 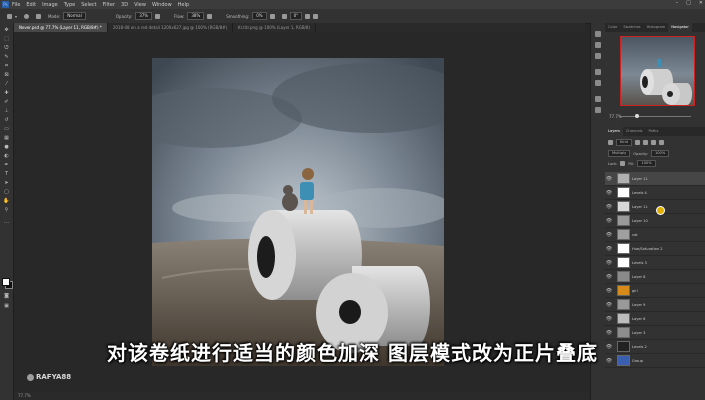 What do you see at coordinates (598, 110) in the screenshot?
I see `libraries-icon` at bounding box center [598, 110].